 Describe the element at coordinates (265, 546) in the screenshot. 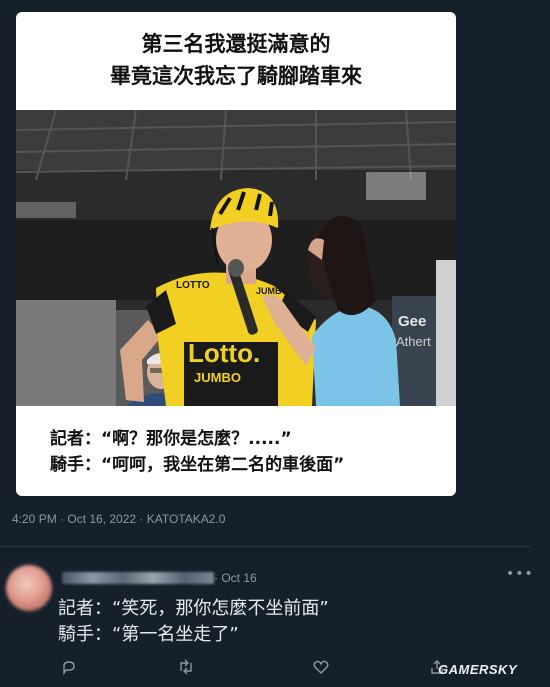

I see `divider` at that location.